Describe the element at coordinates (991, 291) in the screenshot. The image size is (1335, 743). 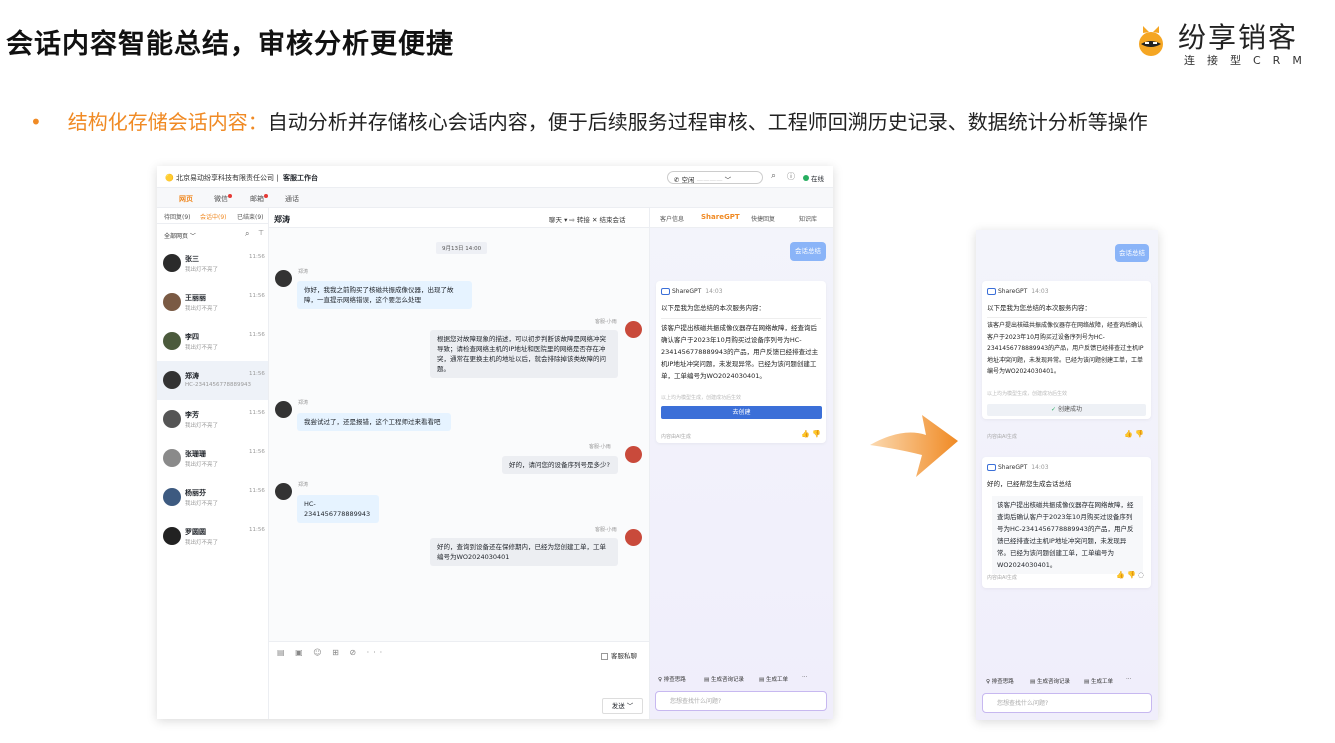
I see `bot-icon` at that location.